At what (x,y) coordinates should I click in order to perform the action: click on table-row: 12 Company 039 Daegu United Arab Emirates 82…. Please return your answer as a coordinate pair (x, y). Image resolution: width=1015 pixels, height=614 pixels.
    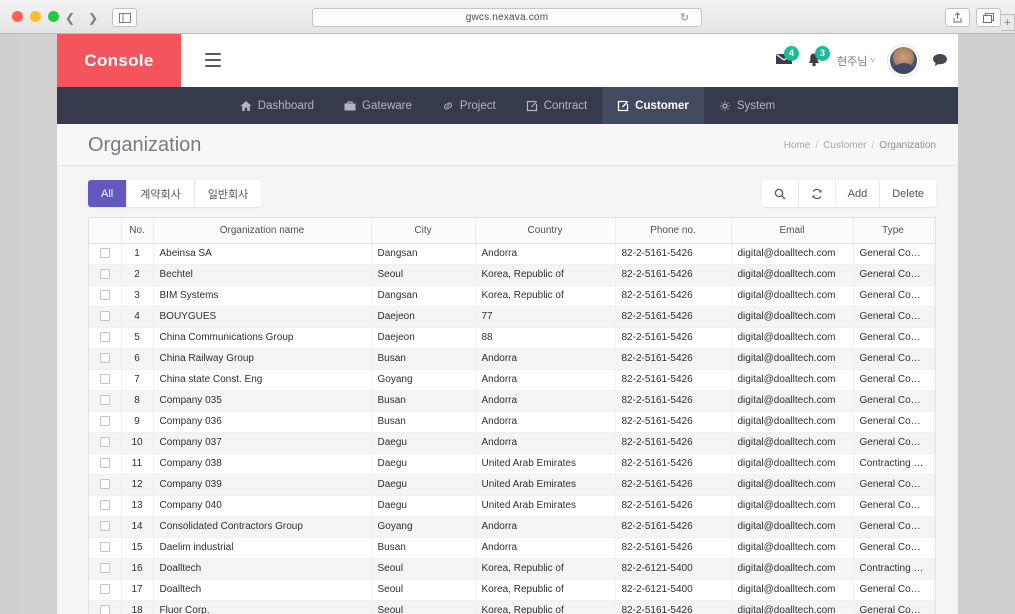
    Looking at the image, I should click on (512, 485).